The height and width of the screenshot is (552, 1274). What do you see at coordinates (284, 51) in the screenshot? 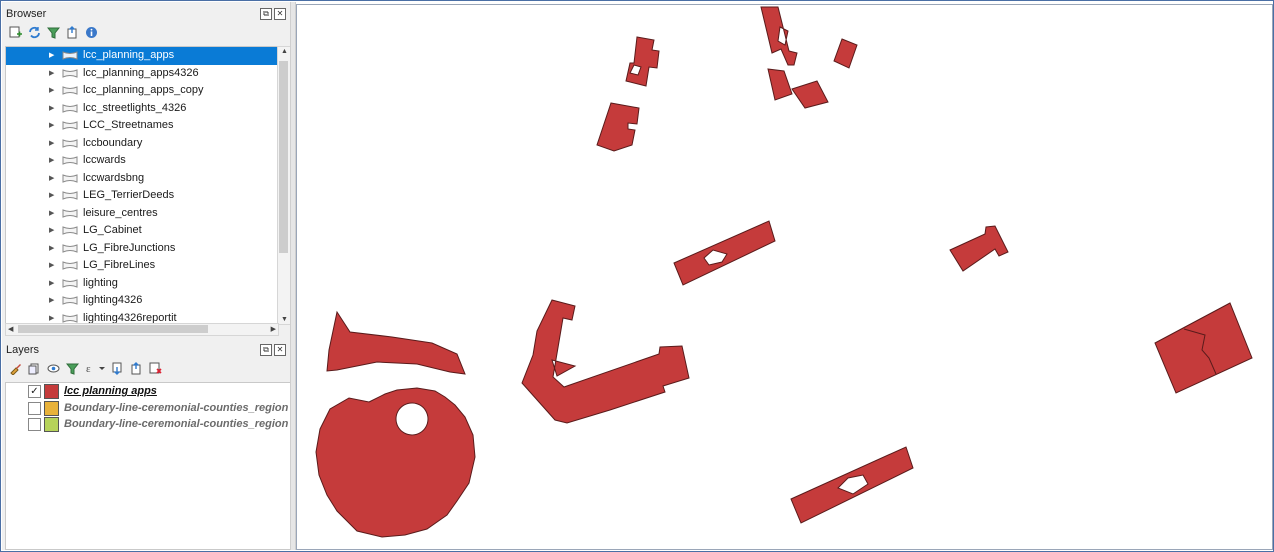
I see `scroll-up-icon: ▲` at bounding box center [284, 51].